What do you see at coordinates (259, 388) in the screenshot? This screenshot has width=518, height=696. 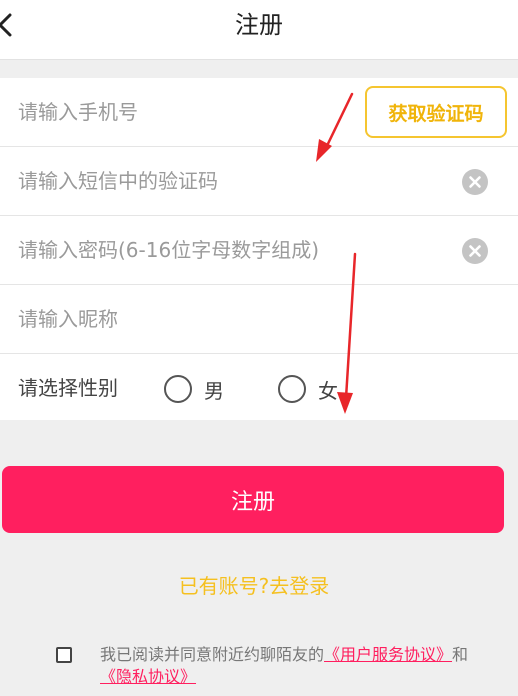 I see `gender-row: 请选择性别 男 女` at bounding box center [259, 388].